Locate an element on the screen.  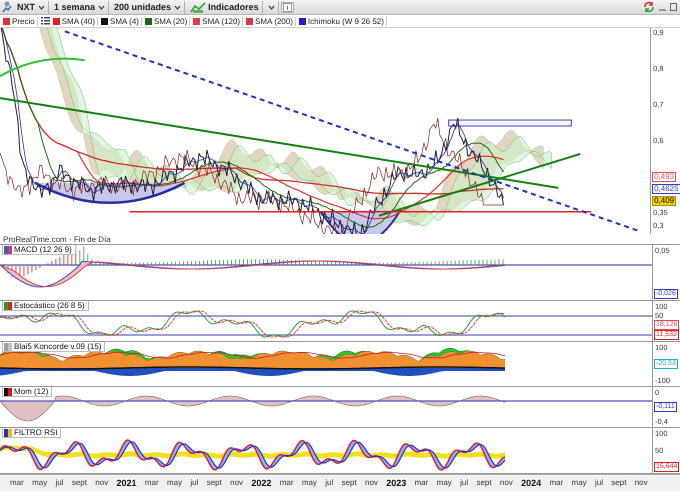
year-label: 2024 is located at coordinates (531, 483).